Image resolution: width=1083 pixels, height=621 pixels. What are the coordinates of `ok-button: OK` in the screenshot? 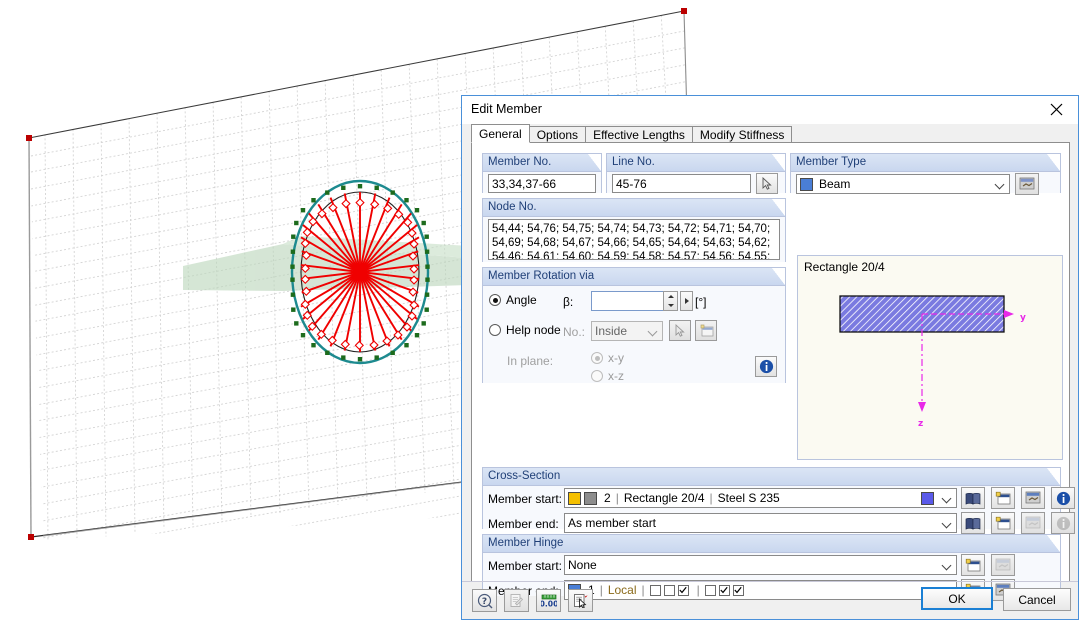 It's located at (957, 598).